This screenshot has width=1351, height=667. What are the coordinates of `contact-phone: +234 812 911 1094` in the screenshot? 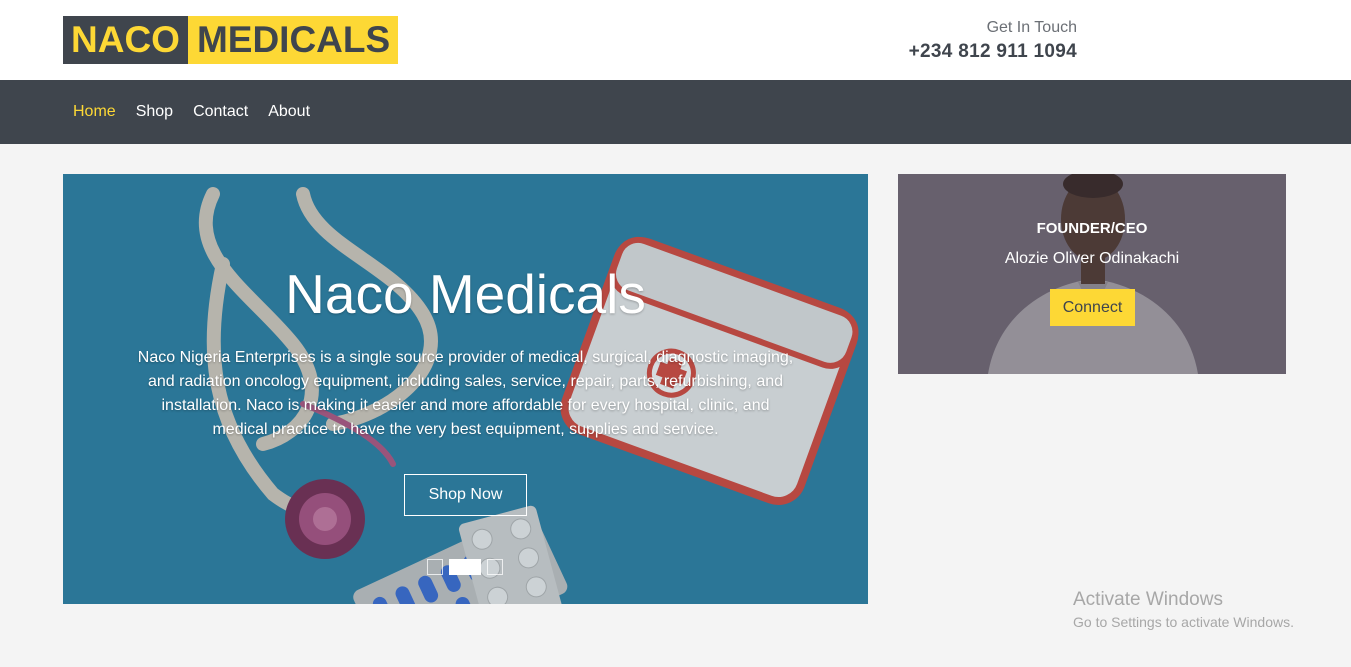 It's located at (993, 52).